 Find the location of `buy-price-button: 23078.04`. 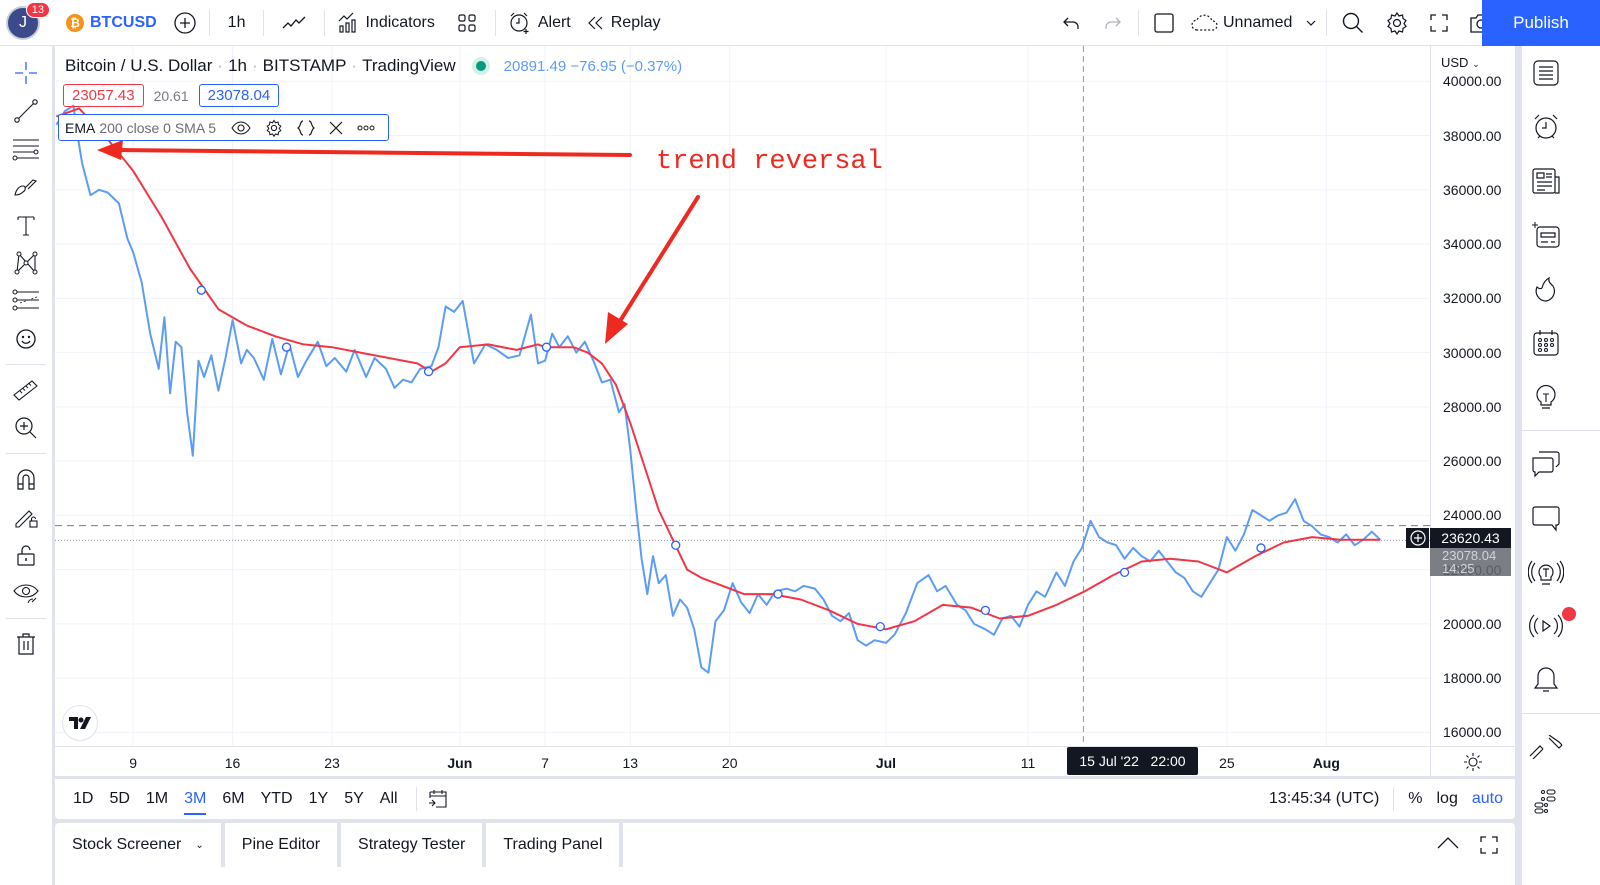

buy-price-button: 23078.04 is located at coordinates (239, 95).